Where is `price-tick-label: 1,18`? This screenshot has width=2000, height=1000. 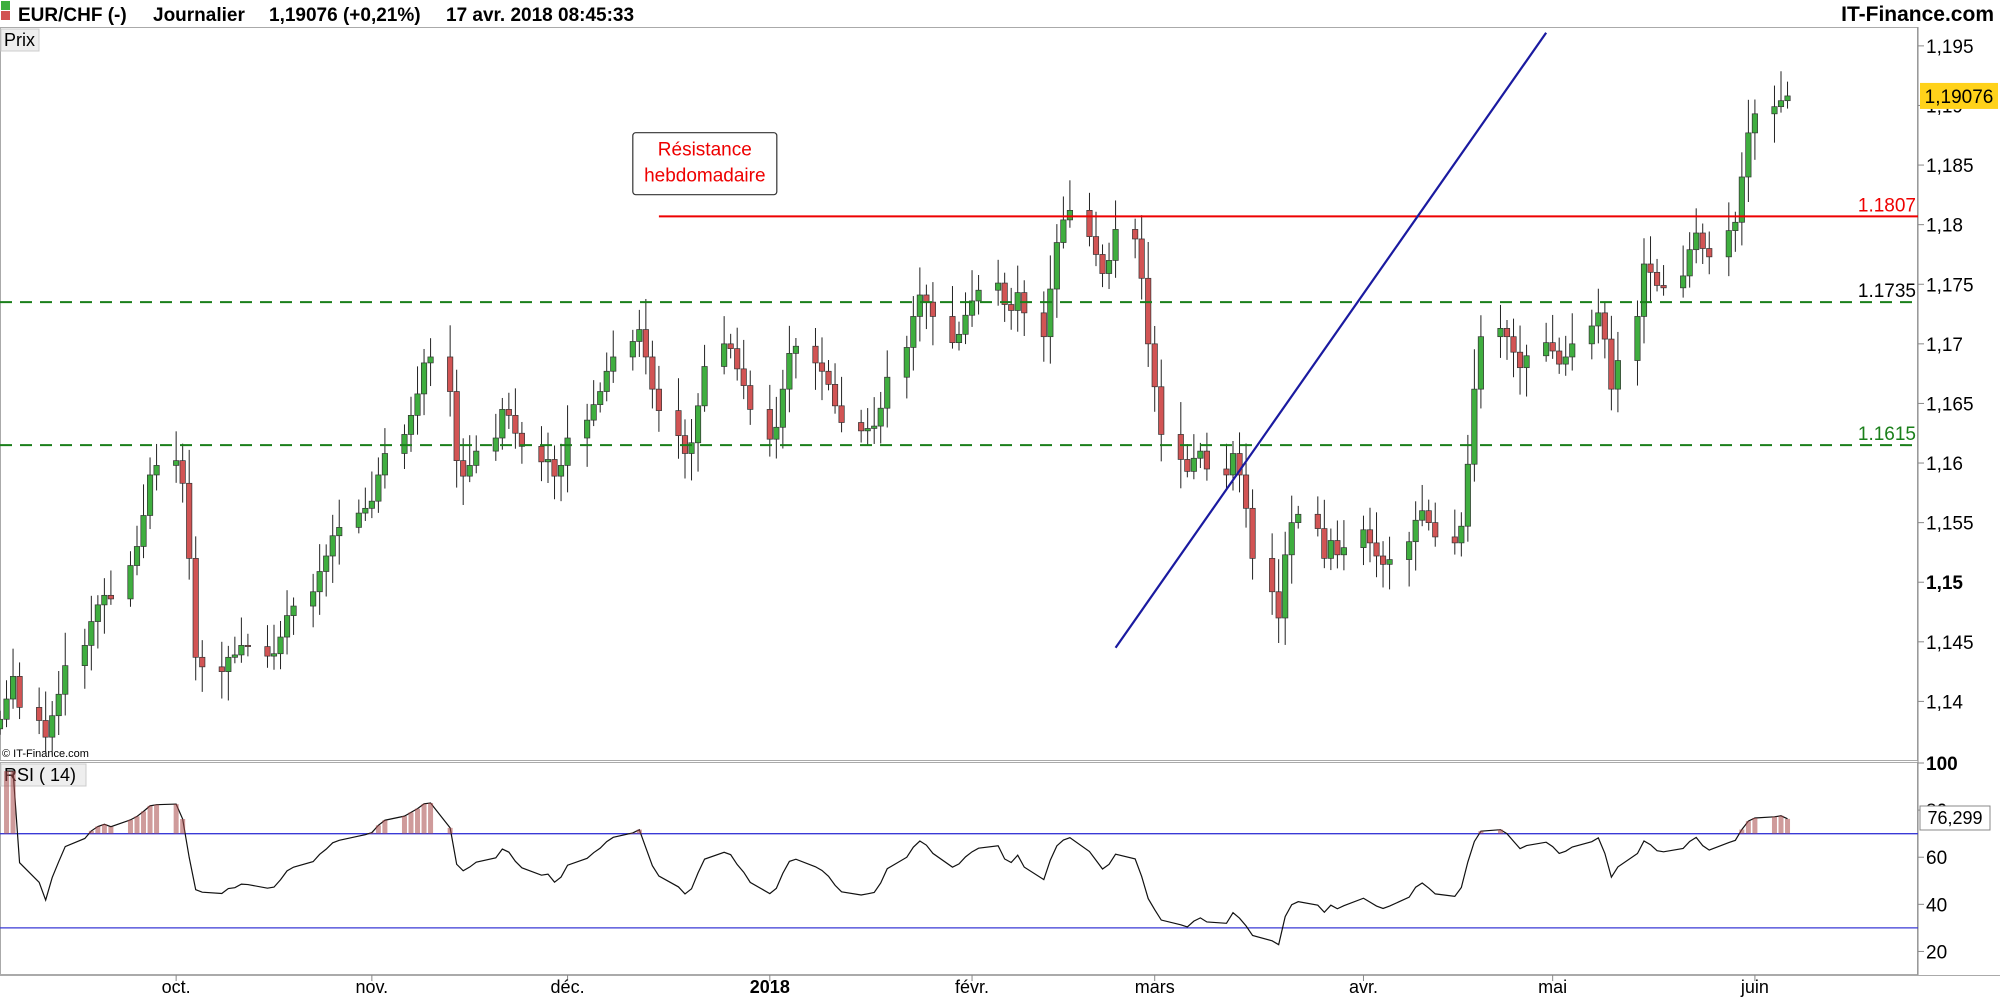 price-tick-label: 1,18 is located at coordinates (1944, 226).